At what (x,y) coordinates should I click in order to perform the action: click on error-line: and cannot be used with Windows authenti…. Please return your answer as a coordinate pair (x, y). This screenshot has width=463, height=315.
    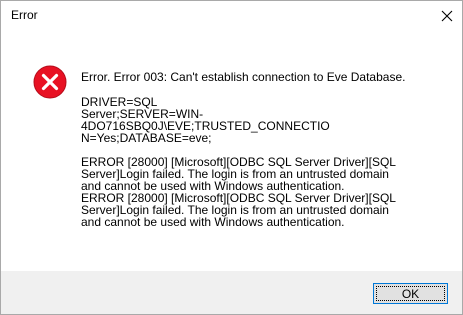
    Looking at the image, I should click on (213, 222).